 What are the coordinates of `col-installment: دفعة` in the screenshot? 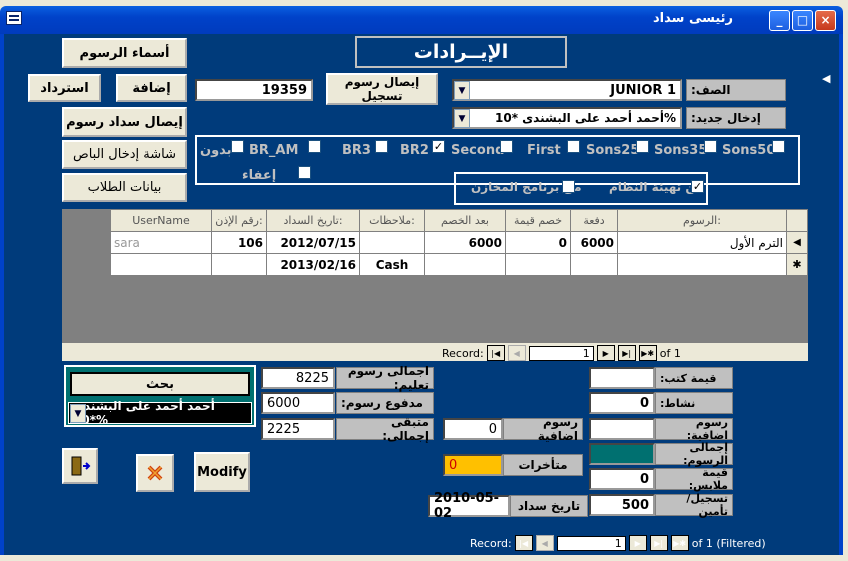 It's located at (594, 220).